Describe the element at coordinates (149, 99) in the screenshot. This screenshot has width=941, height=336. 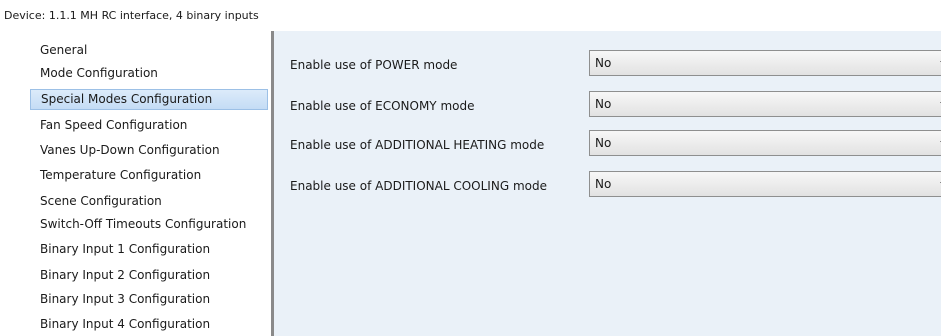
I see `sidebar-item-special-modes-configuration: Special Modes Configuration` at that location.